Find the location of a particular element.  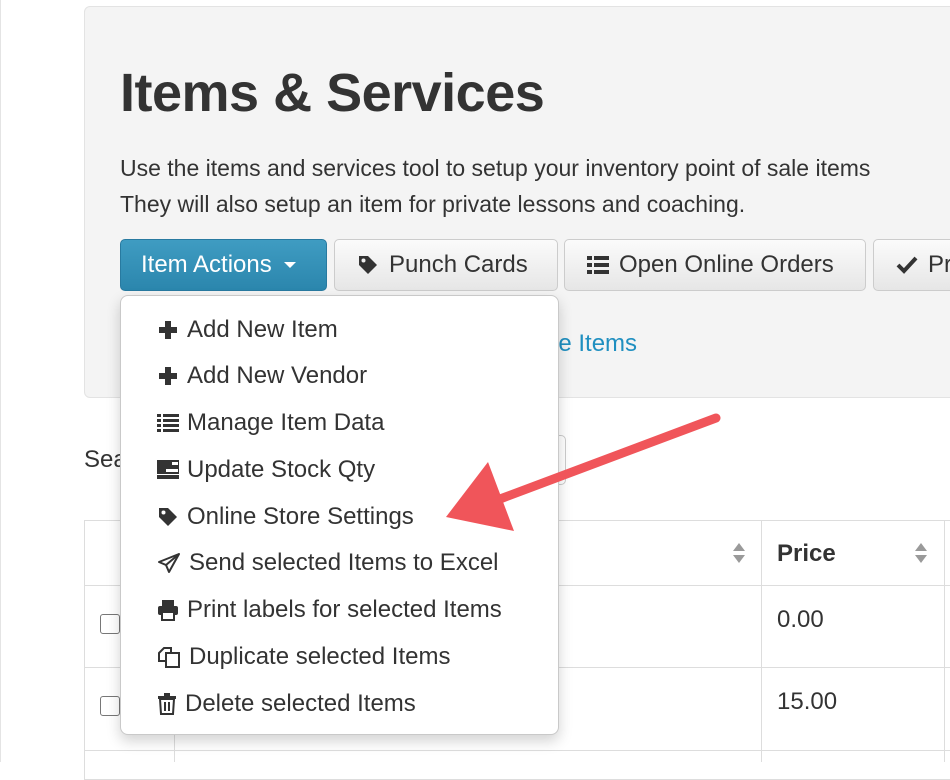

annotation-arrow is located at coordinates (583, 472).